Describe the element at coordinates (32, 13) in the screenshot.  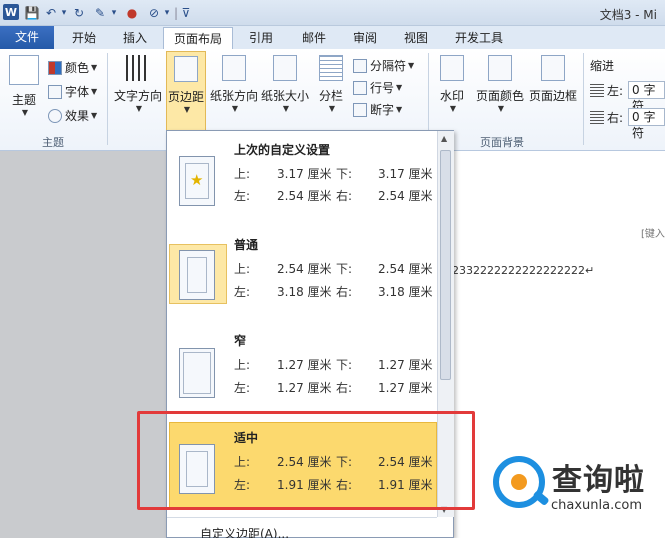
I see `save-icon: 💾` at that location.